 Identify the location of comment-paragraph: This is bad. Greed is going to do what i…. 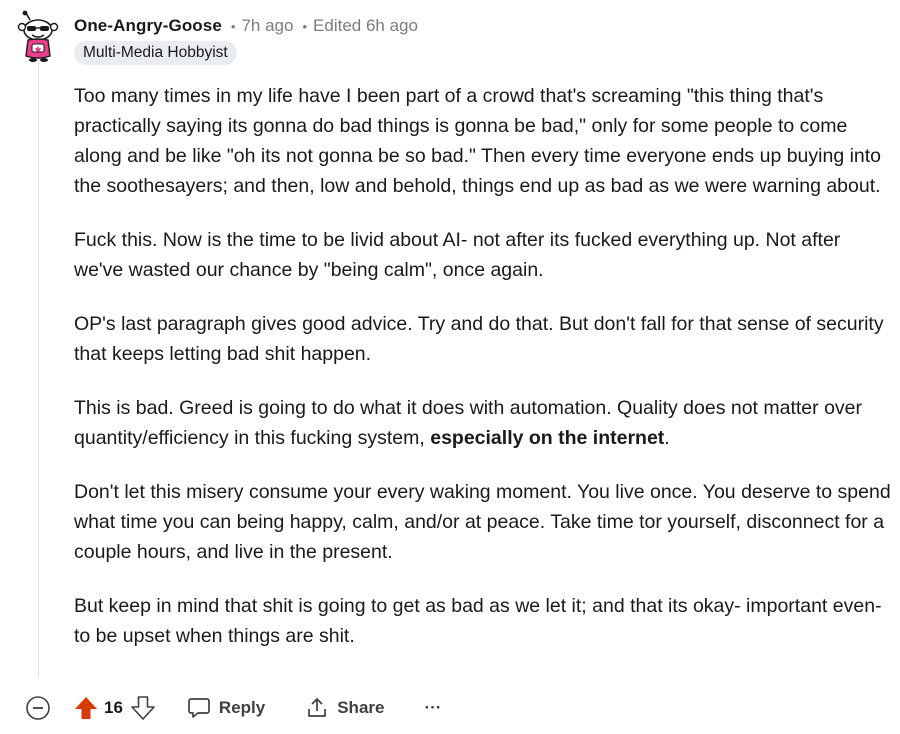
(484, 423).